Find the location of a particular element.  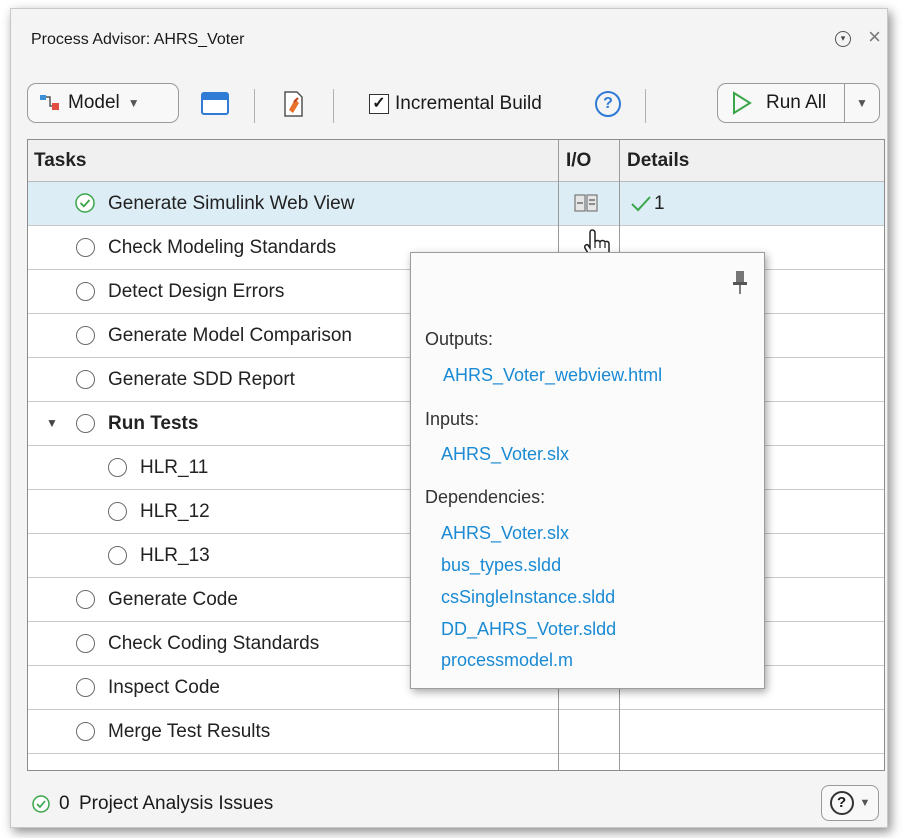

task-name: Check Modeling Standards is located at coordinates (222, 247).